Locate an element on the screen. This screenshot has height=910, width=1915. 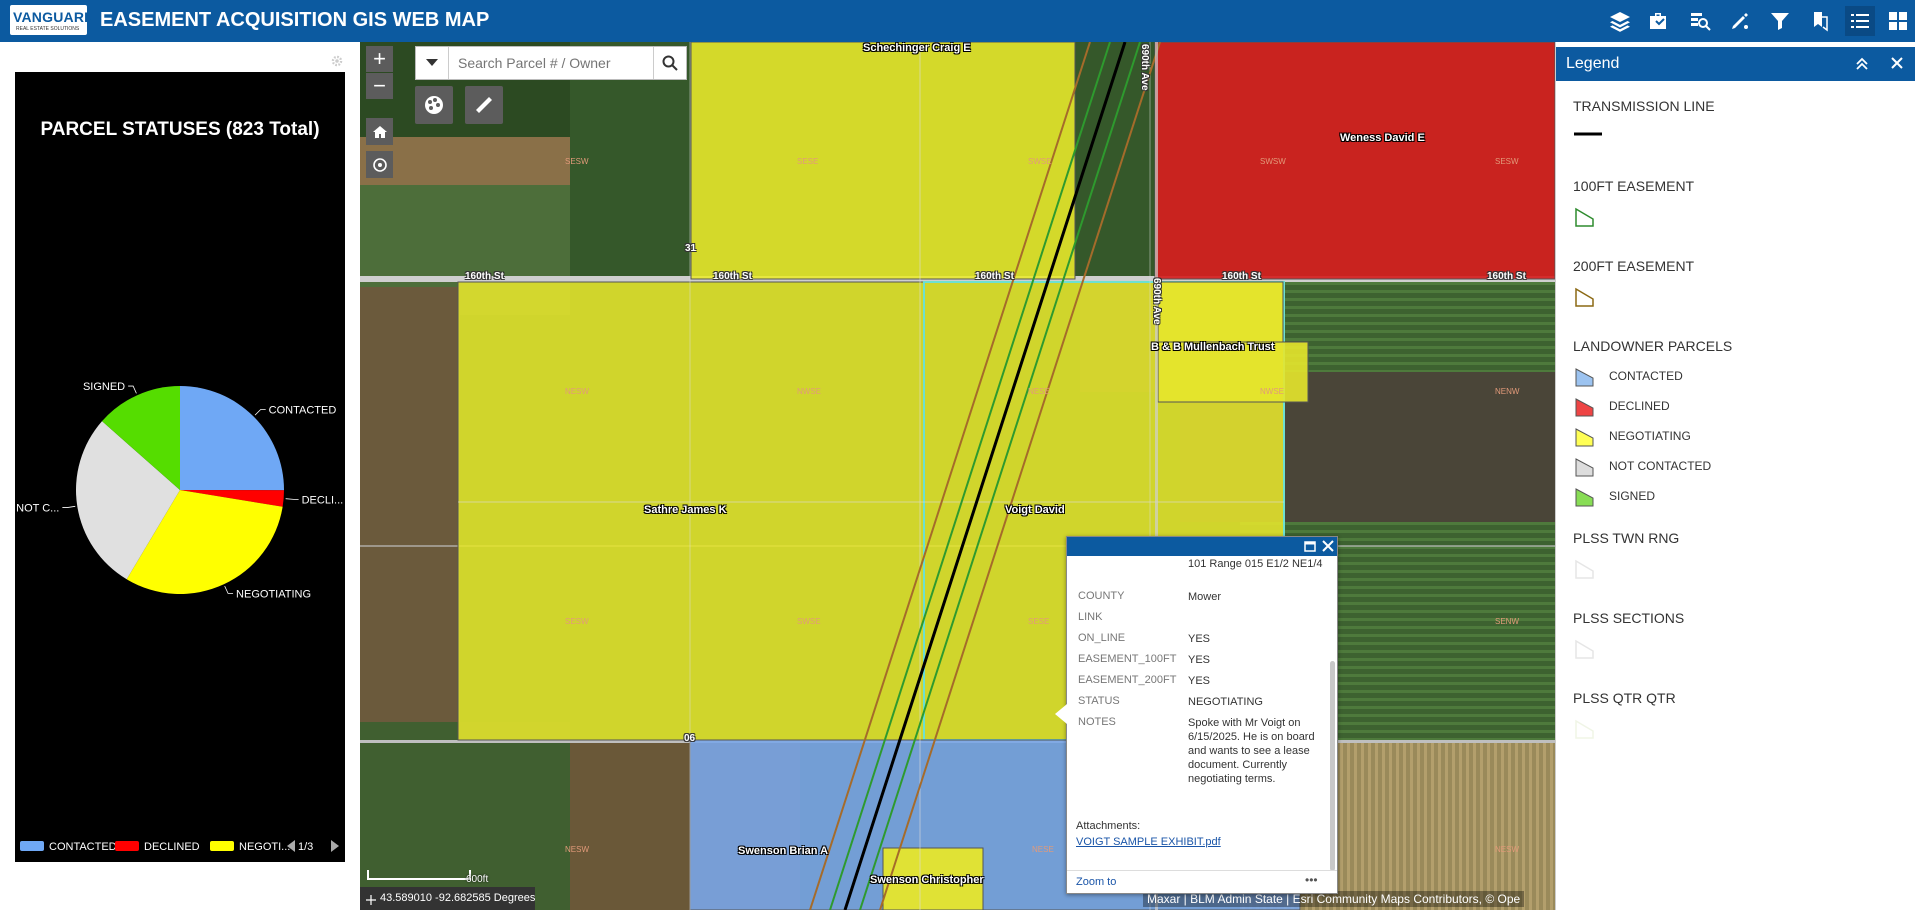
draw-button is located at coordinates (1740, 21).